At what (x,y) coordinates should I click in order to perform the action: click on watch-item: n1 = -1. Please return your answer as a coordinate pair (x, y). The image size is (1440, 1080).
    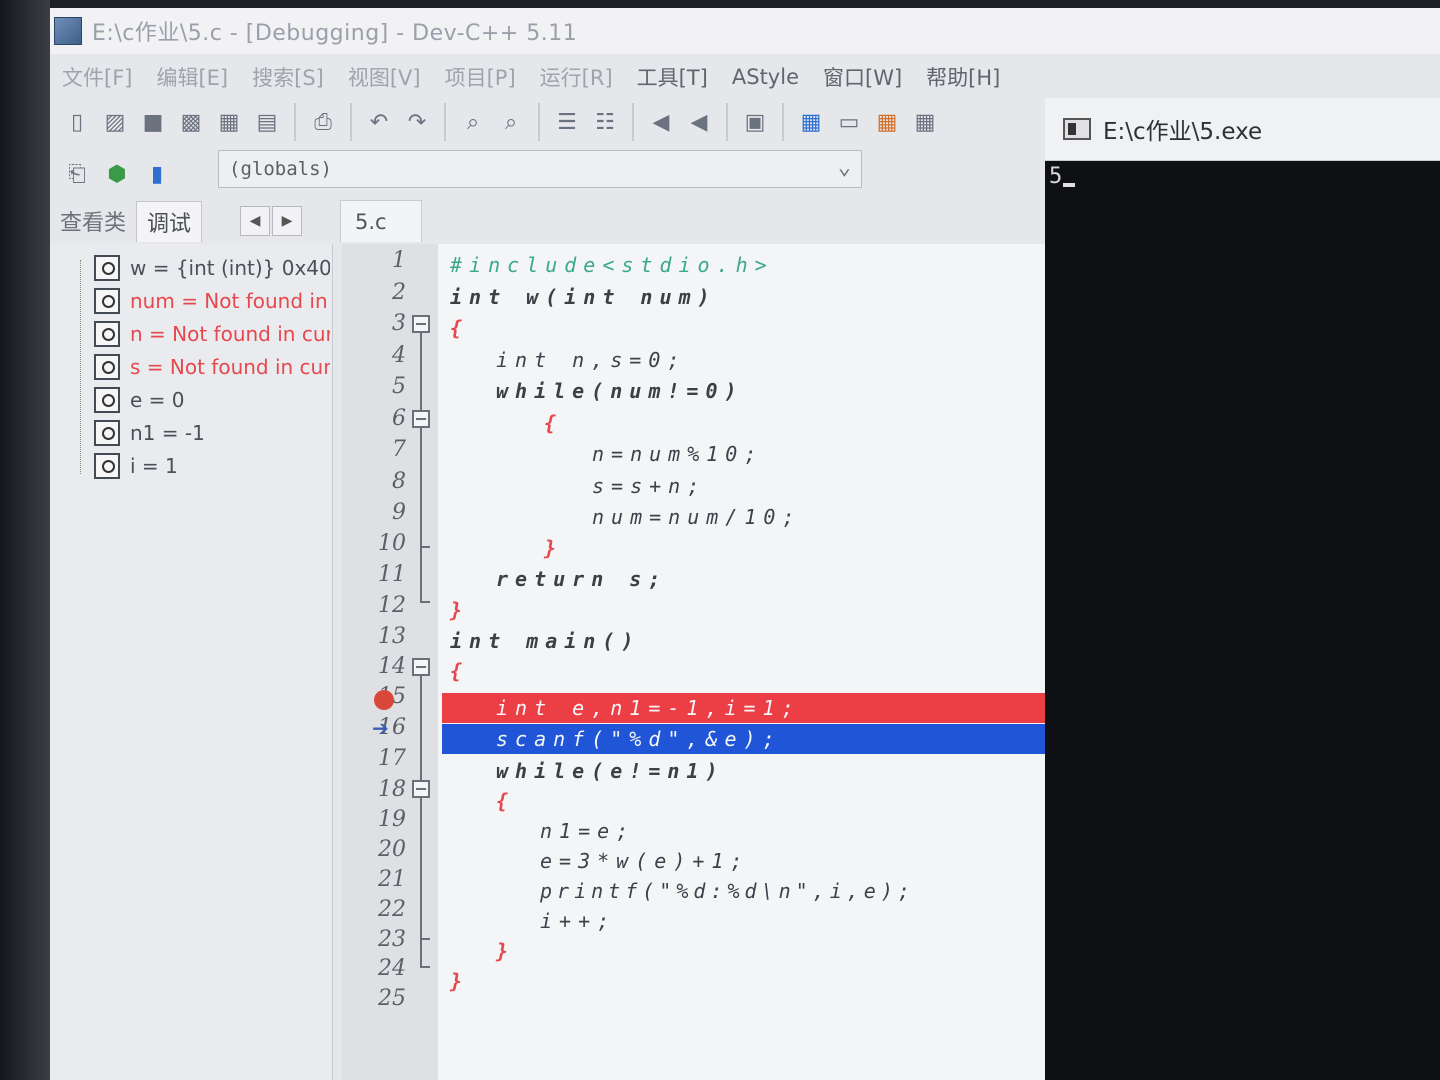
    Looking at the image, I should click on (212, 433).